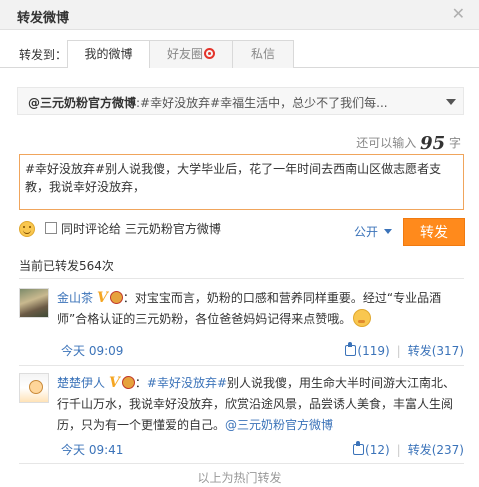 This screenshot has height=487, width=479. I want to click on forward-link: 转发(237), so click(436, 450).